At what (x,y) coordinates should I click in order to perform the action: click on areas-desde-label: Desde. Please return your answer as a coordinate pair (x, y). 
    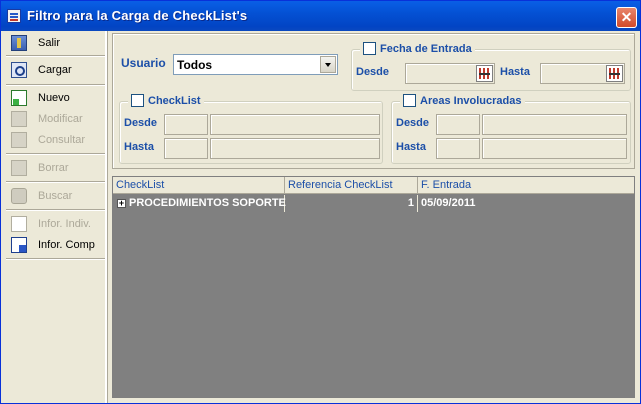
    Looking at the image, I should click on (413, 123).